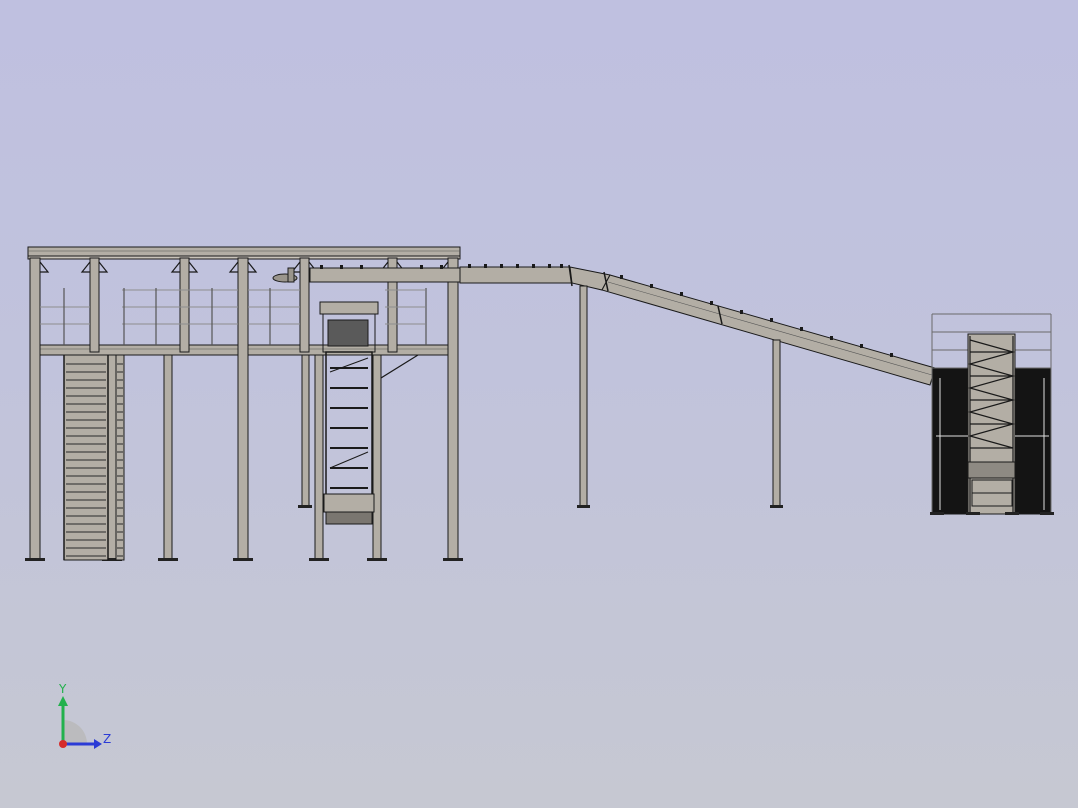 The width and height of the screenshot is (1078, 808). What do you see at coordinates (63, 744) in the screenshot?
I see `x-axis-point` at bounding box center [63, 744].